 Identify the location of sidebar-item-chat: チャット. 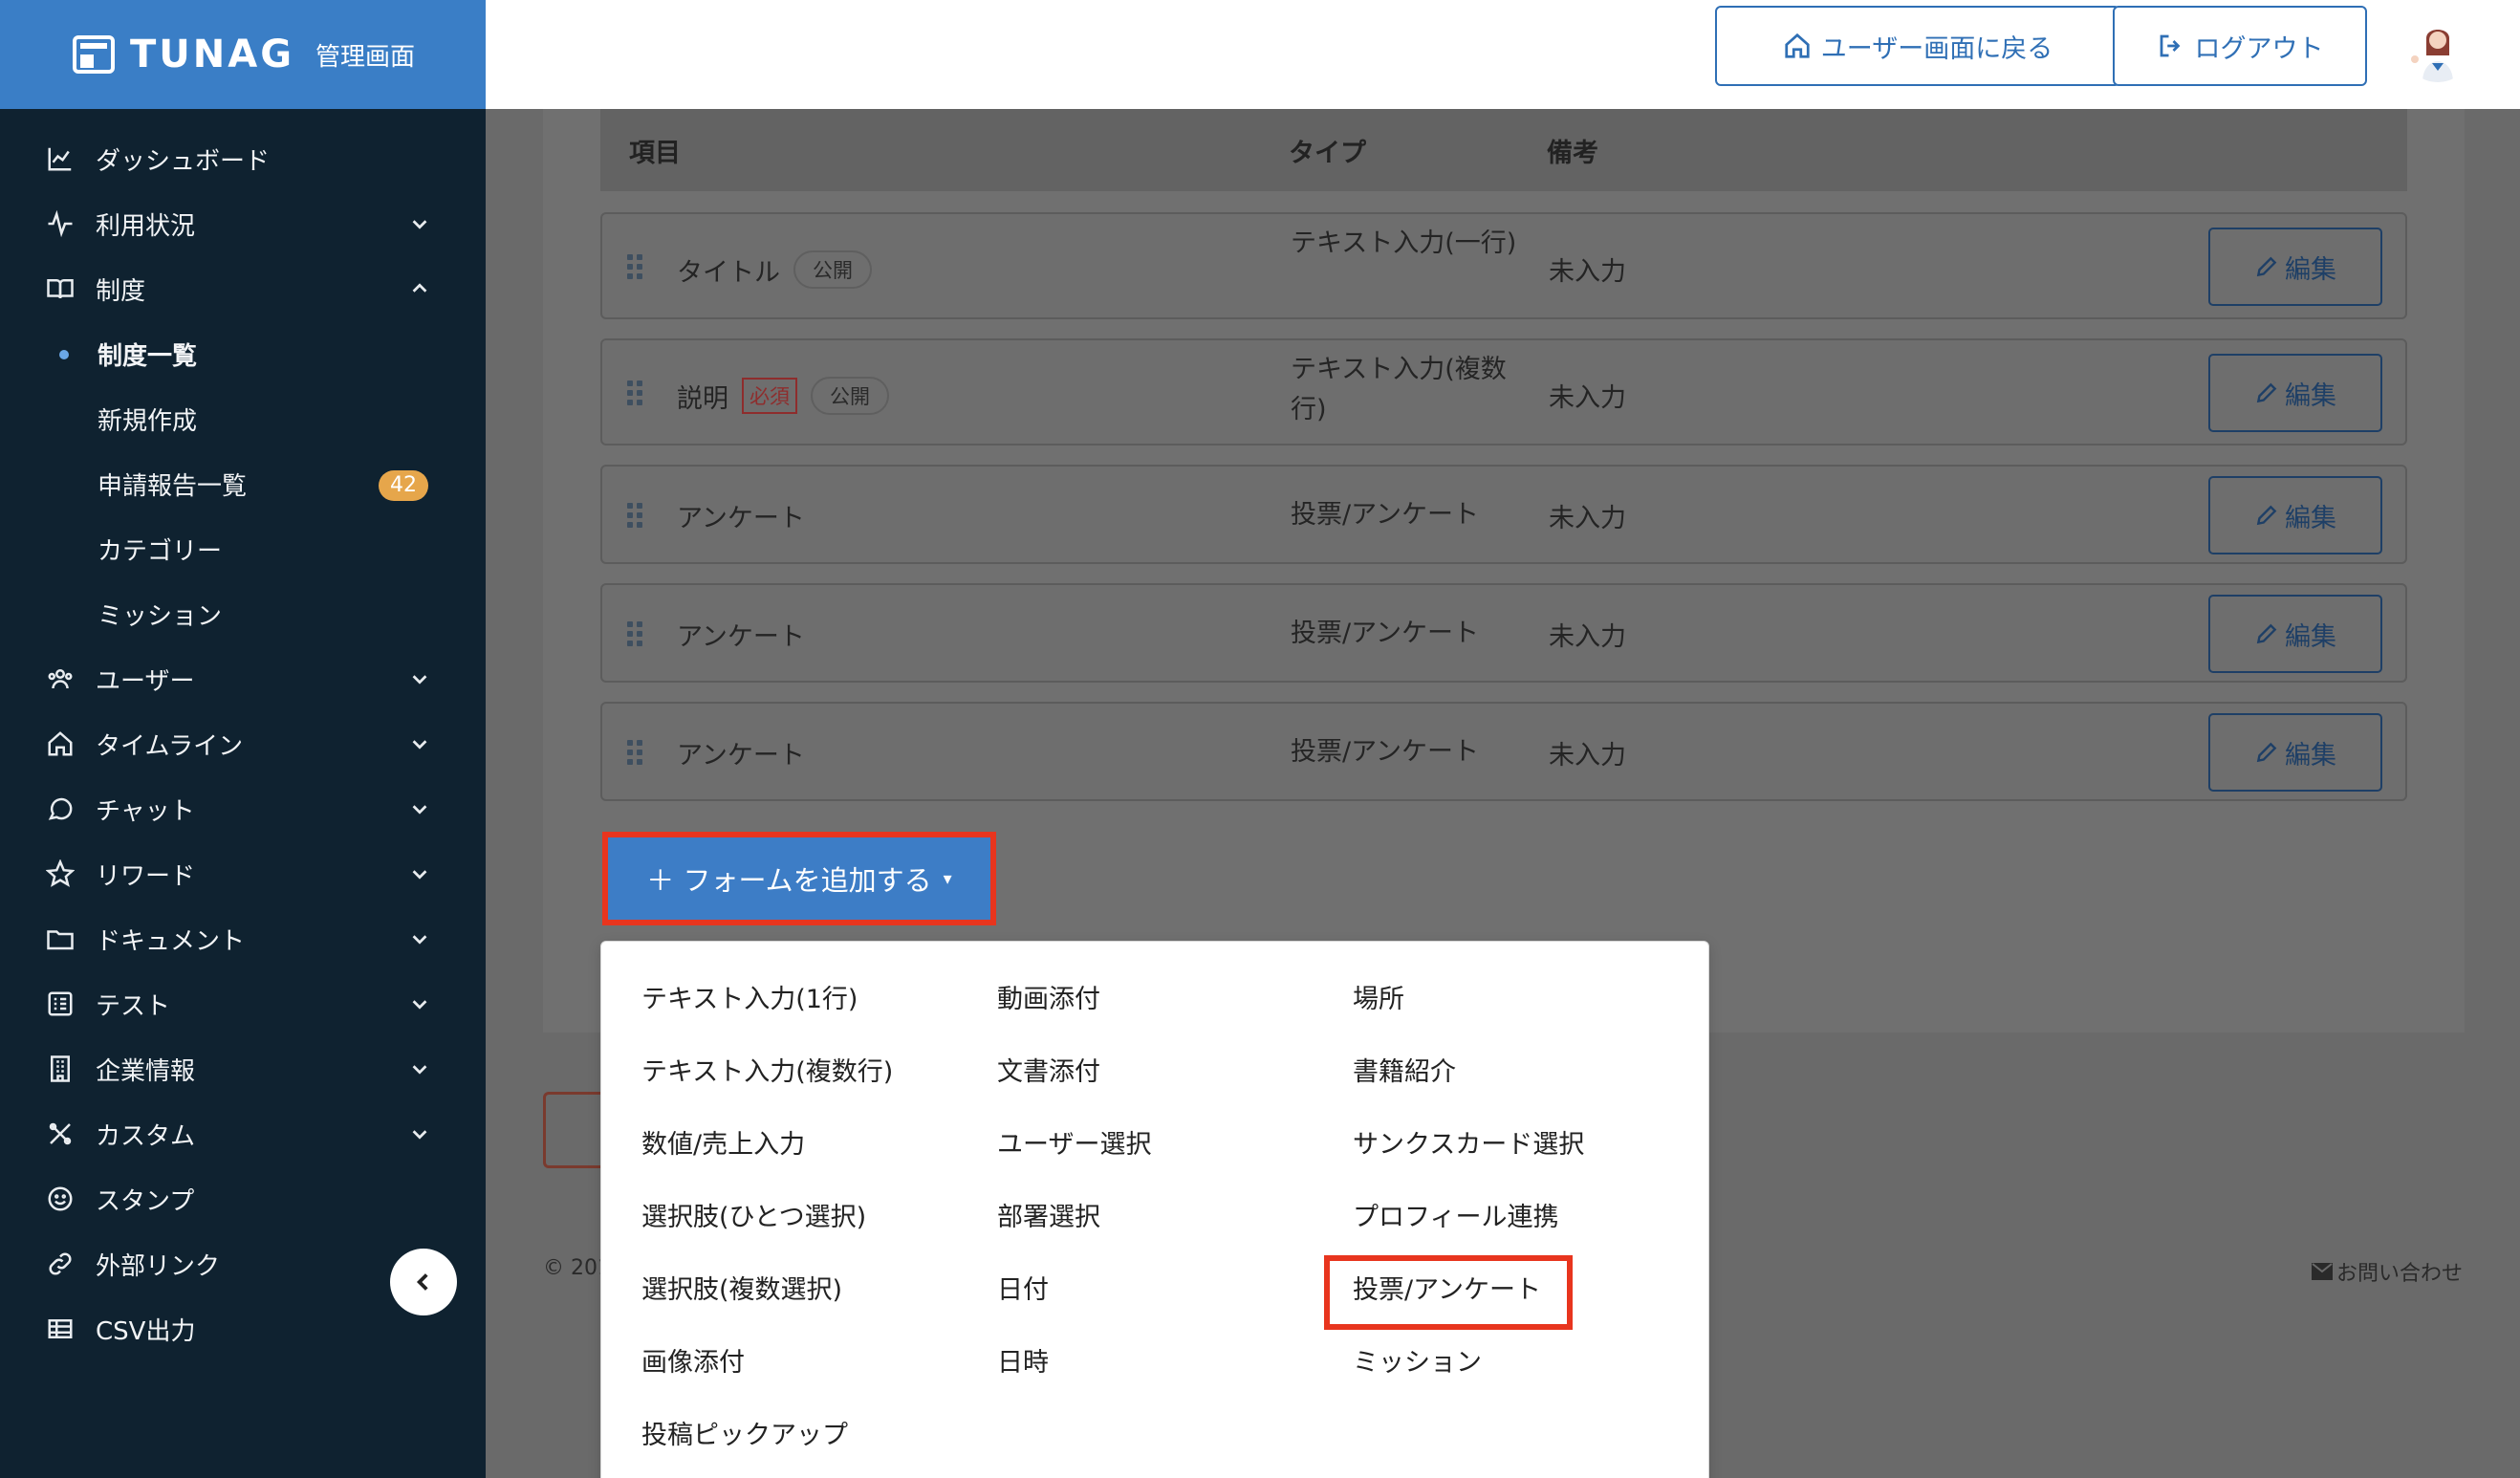
(243, 808).